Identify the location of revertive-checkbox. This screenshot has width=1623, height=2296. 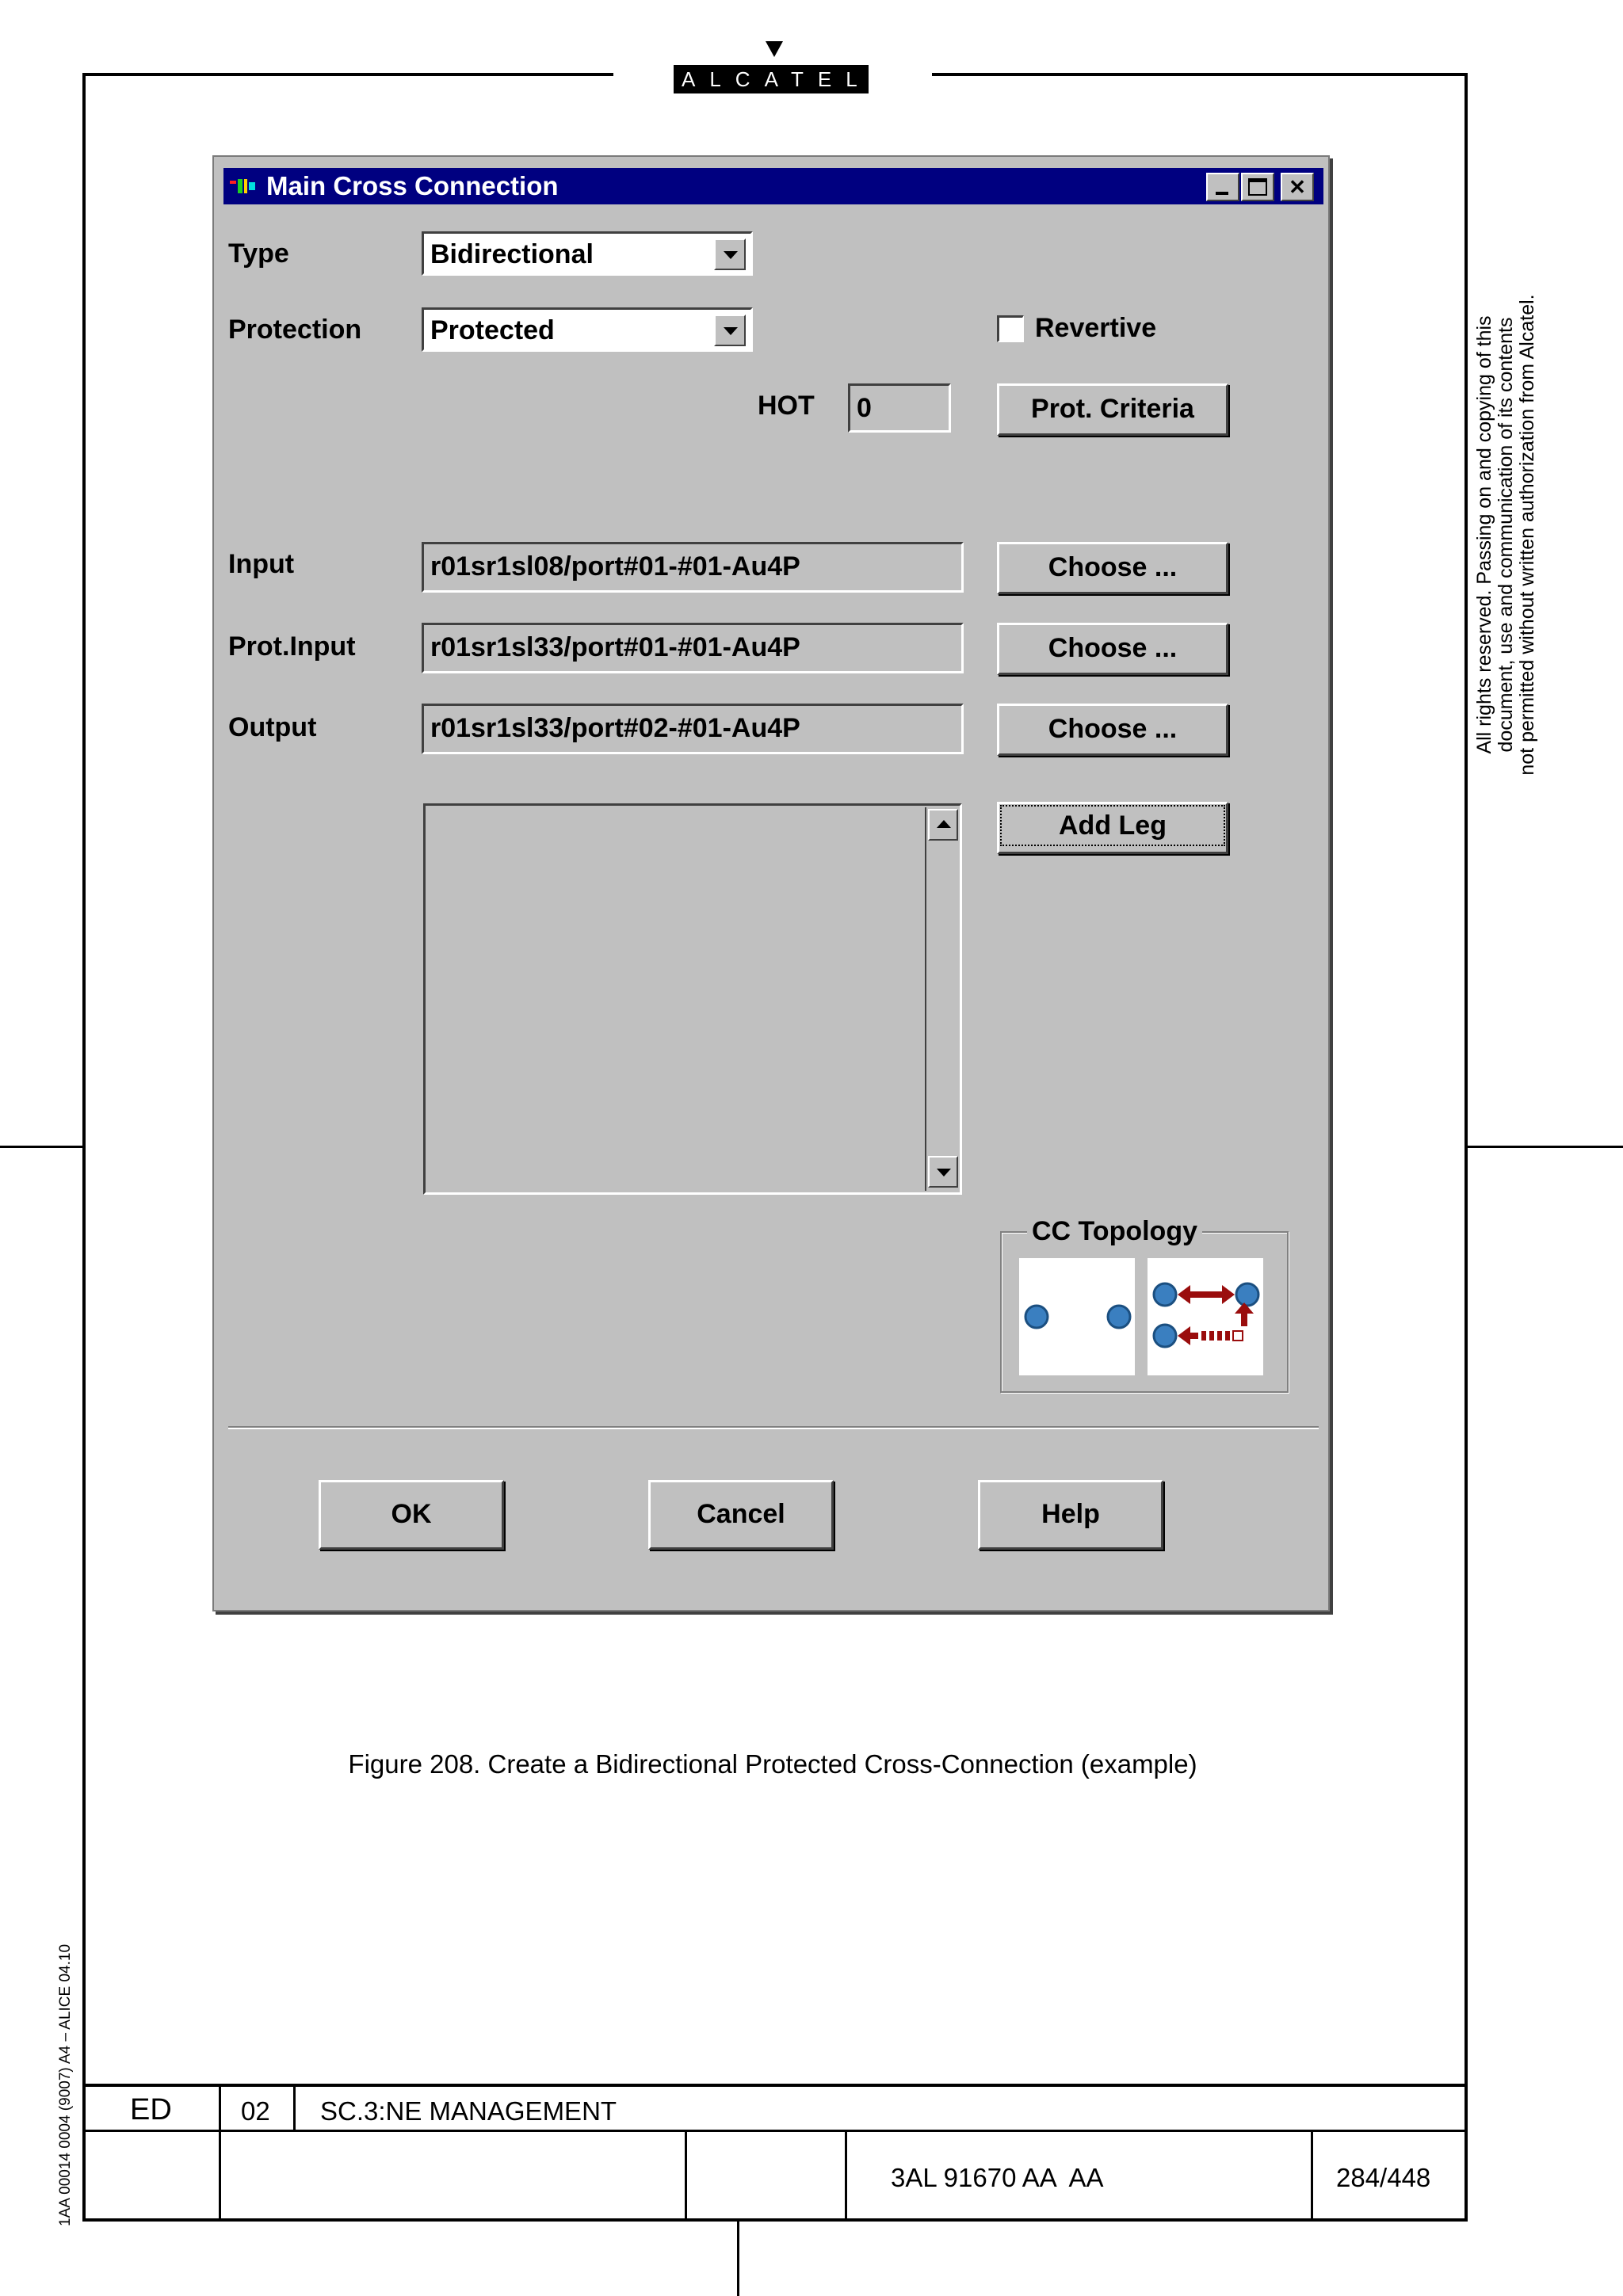
(1010, 328).